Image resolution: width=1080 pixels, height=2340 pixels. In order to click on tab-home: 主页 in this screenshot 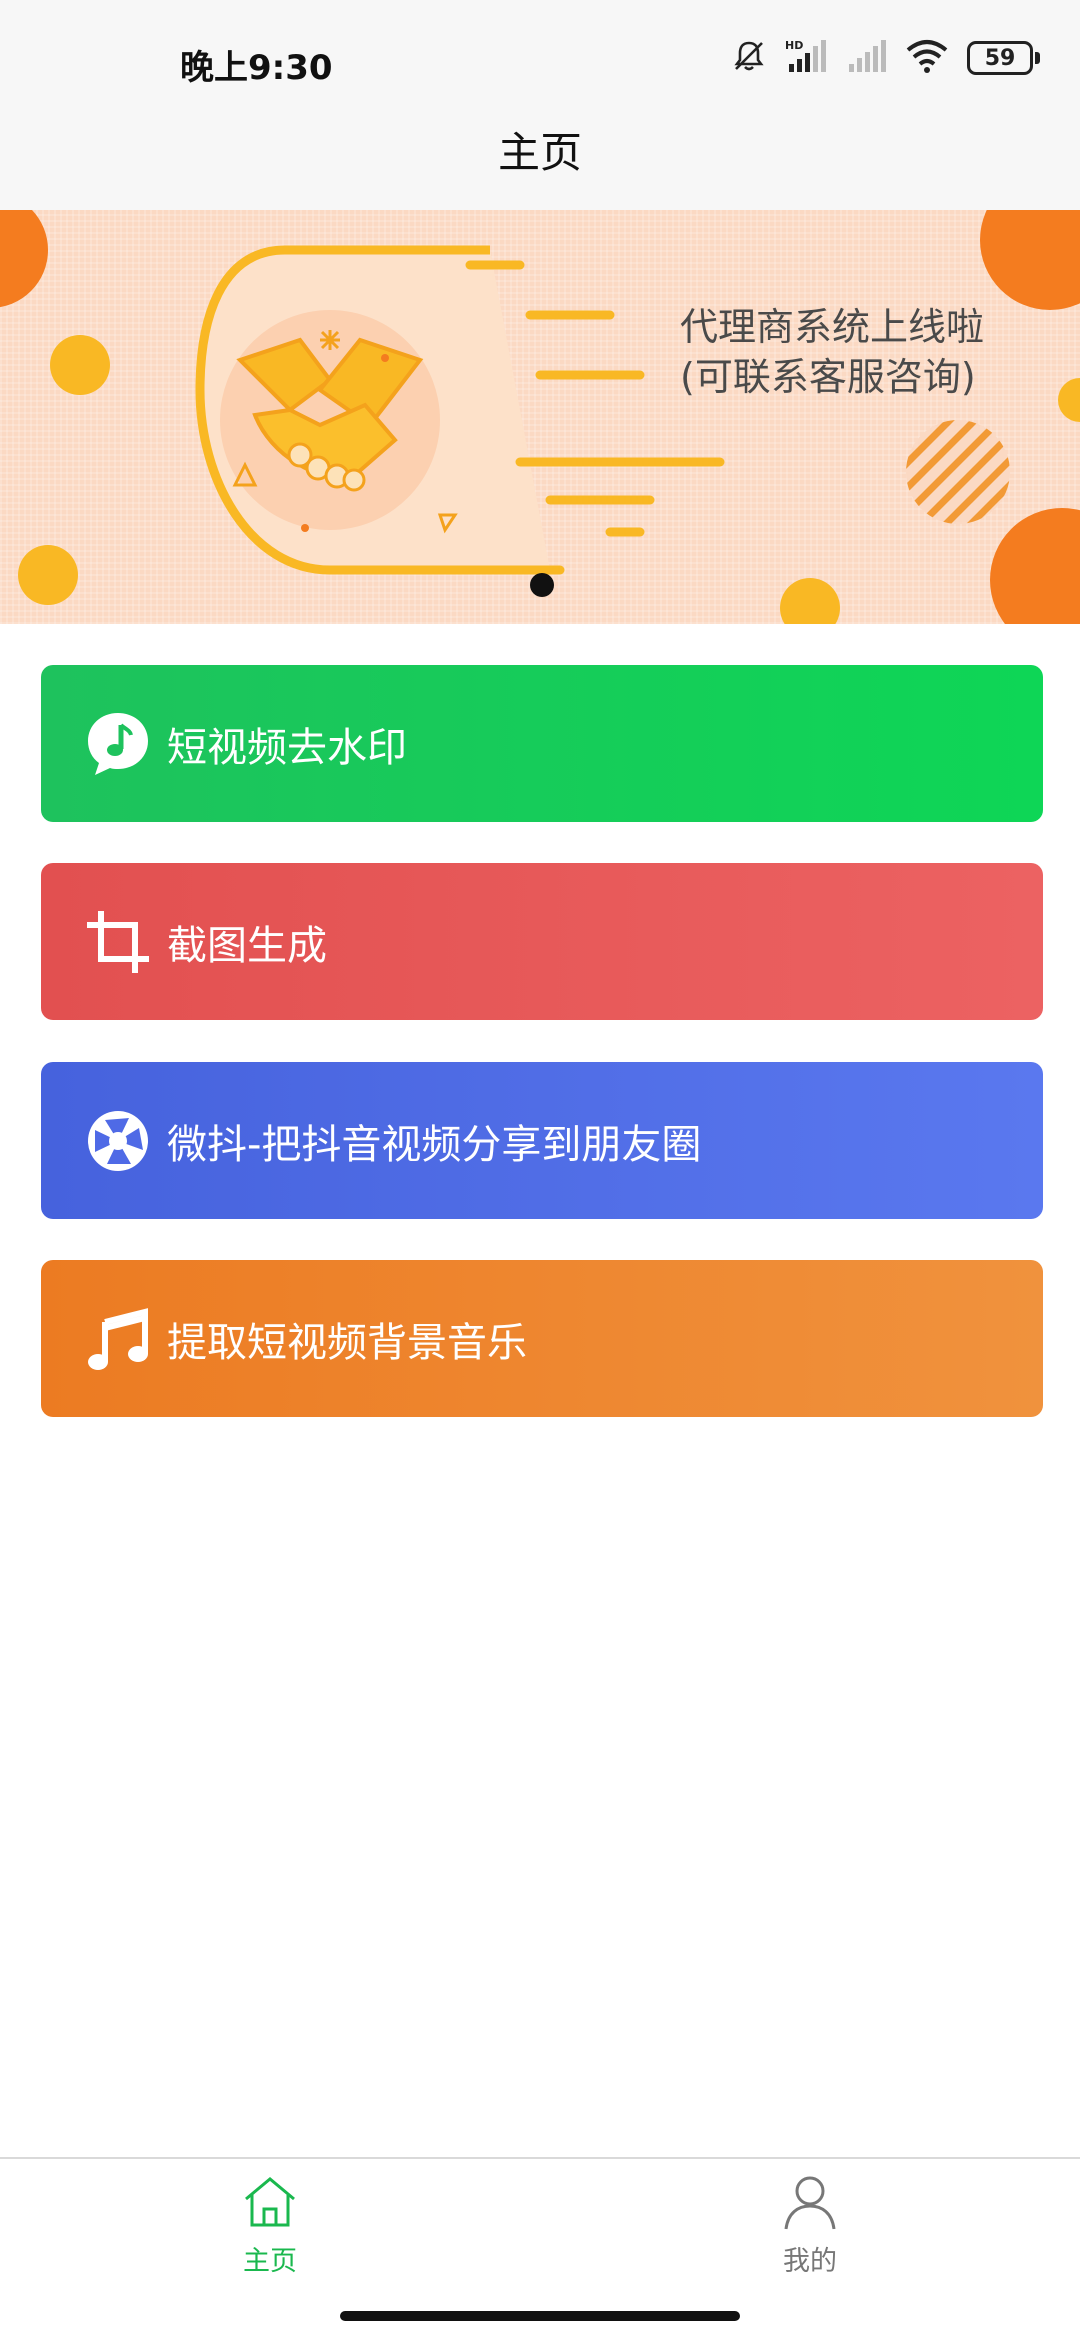, I will do `click(270, 2224)`.